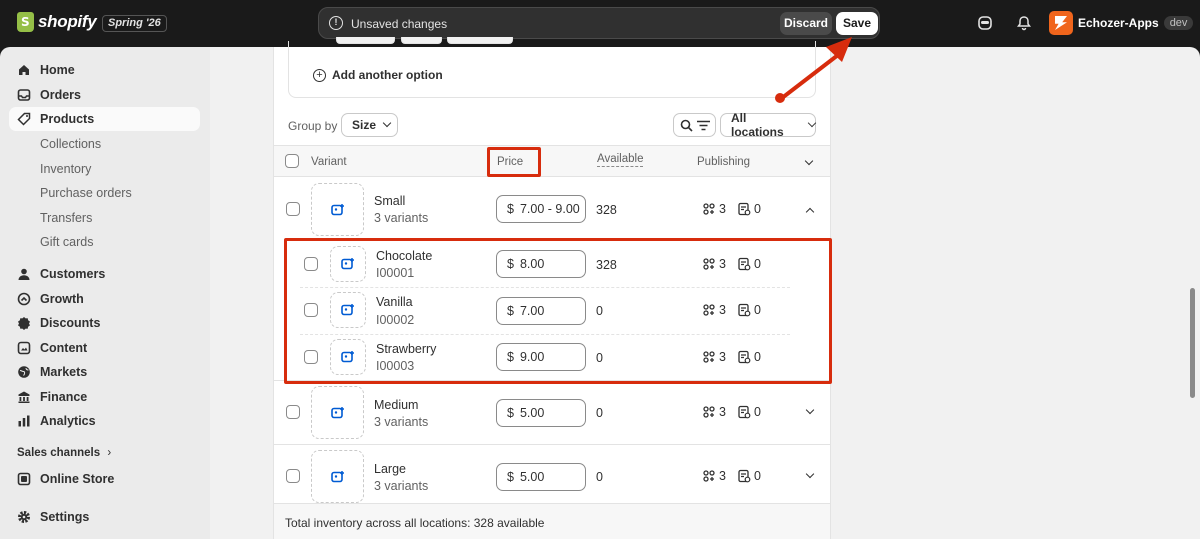 The height and width of the screenshot is (539, 1200). What do you see at coordinates (558, 311) in the screenshot?
I see `variants-highlight-box` at bounding box center [558, 311].